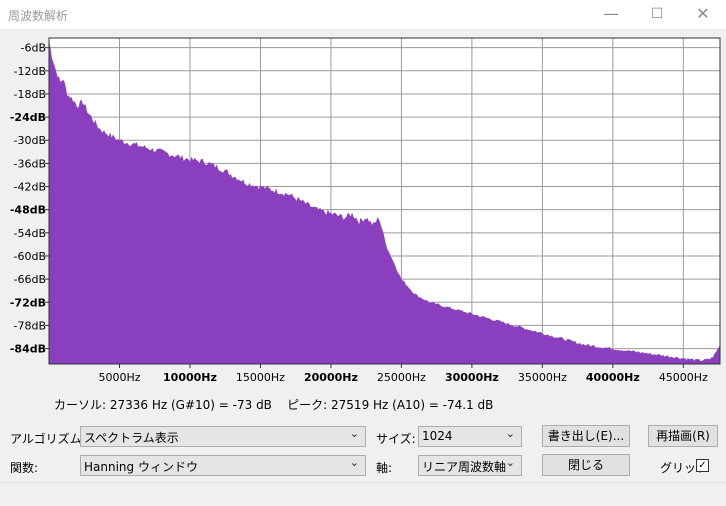 The width and height of the screenshot is (726, 506). I want to click on y-tick-label: -72dB, so click(28, 302).